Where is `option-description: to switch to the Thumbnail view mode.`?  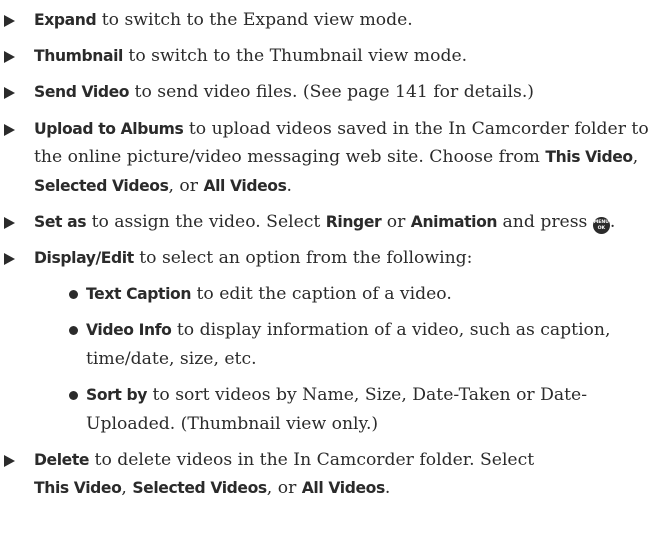 option-description: to switch to the Thumbnail view mode. is located at coordinates (295, 56).